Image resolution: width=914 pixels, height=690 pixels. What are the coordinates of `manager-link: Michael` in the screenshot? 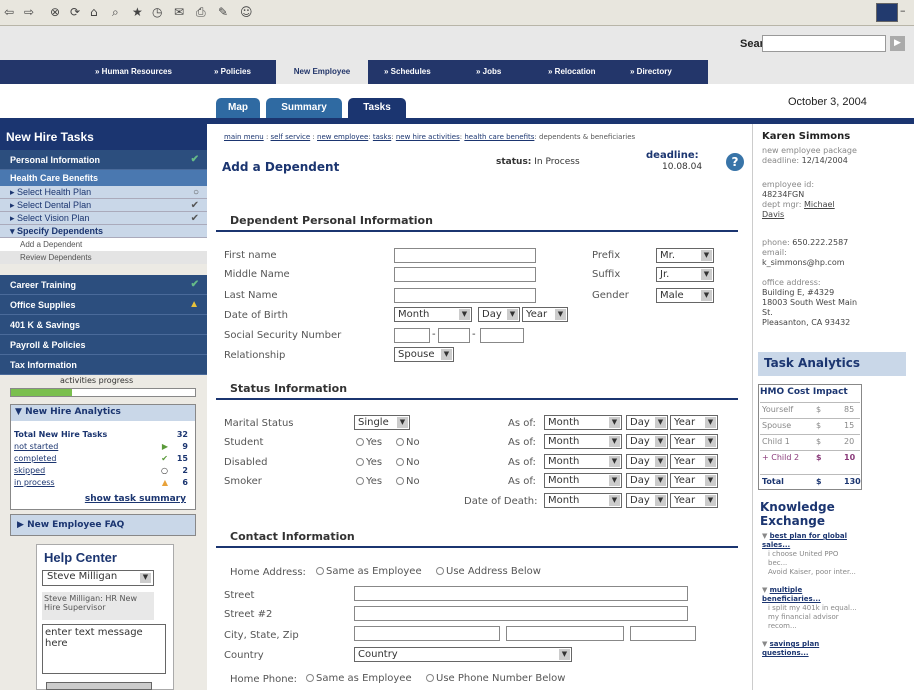 It's located at (819, 204).